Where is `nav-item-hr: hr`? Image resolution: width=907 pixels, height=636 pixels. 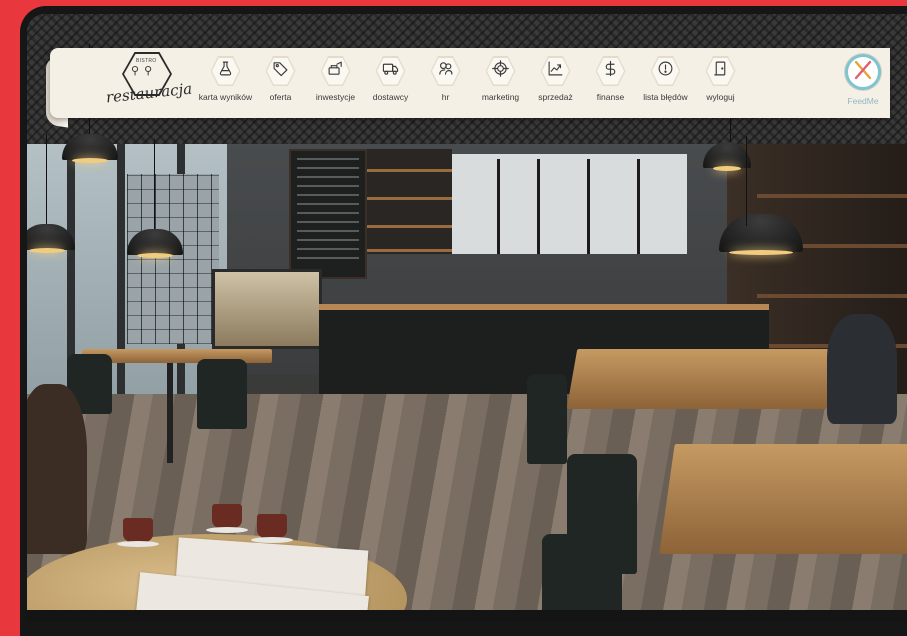 nav-item-hr: hr is located at coordinates (445, 84).